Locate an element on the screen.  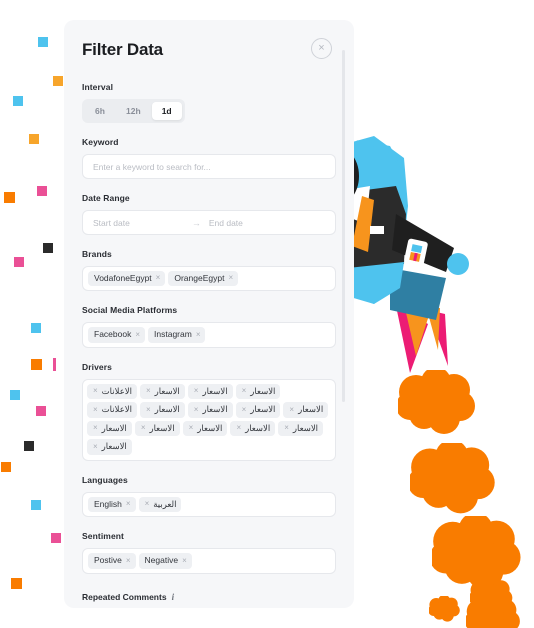
tag-label: VodafoneEgypt is located at coordinates (123, 278).